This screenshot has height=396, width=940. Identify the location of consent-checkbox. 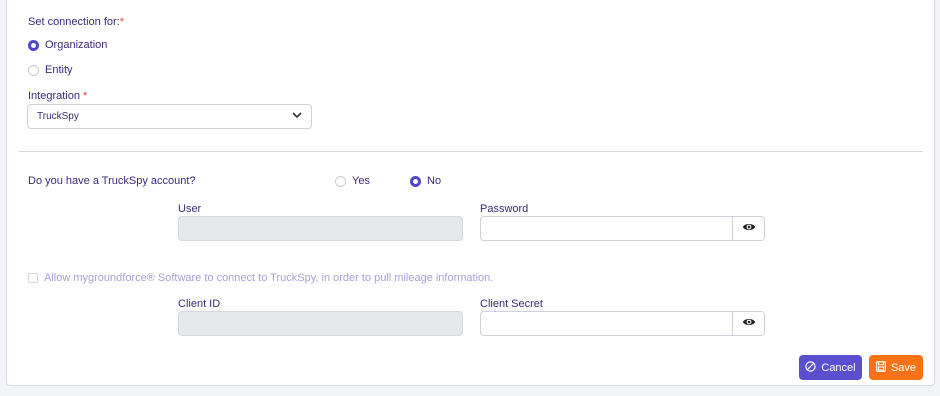
(33, 278).